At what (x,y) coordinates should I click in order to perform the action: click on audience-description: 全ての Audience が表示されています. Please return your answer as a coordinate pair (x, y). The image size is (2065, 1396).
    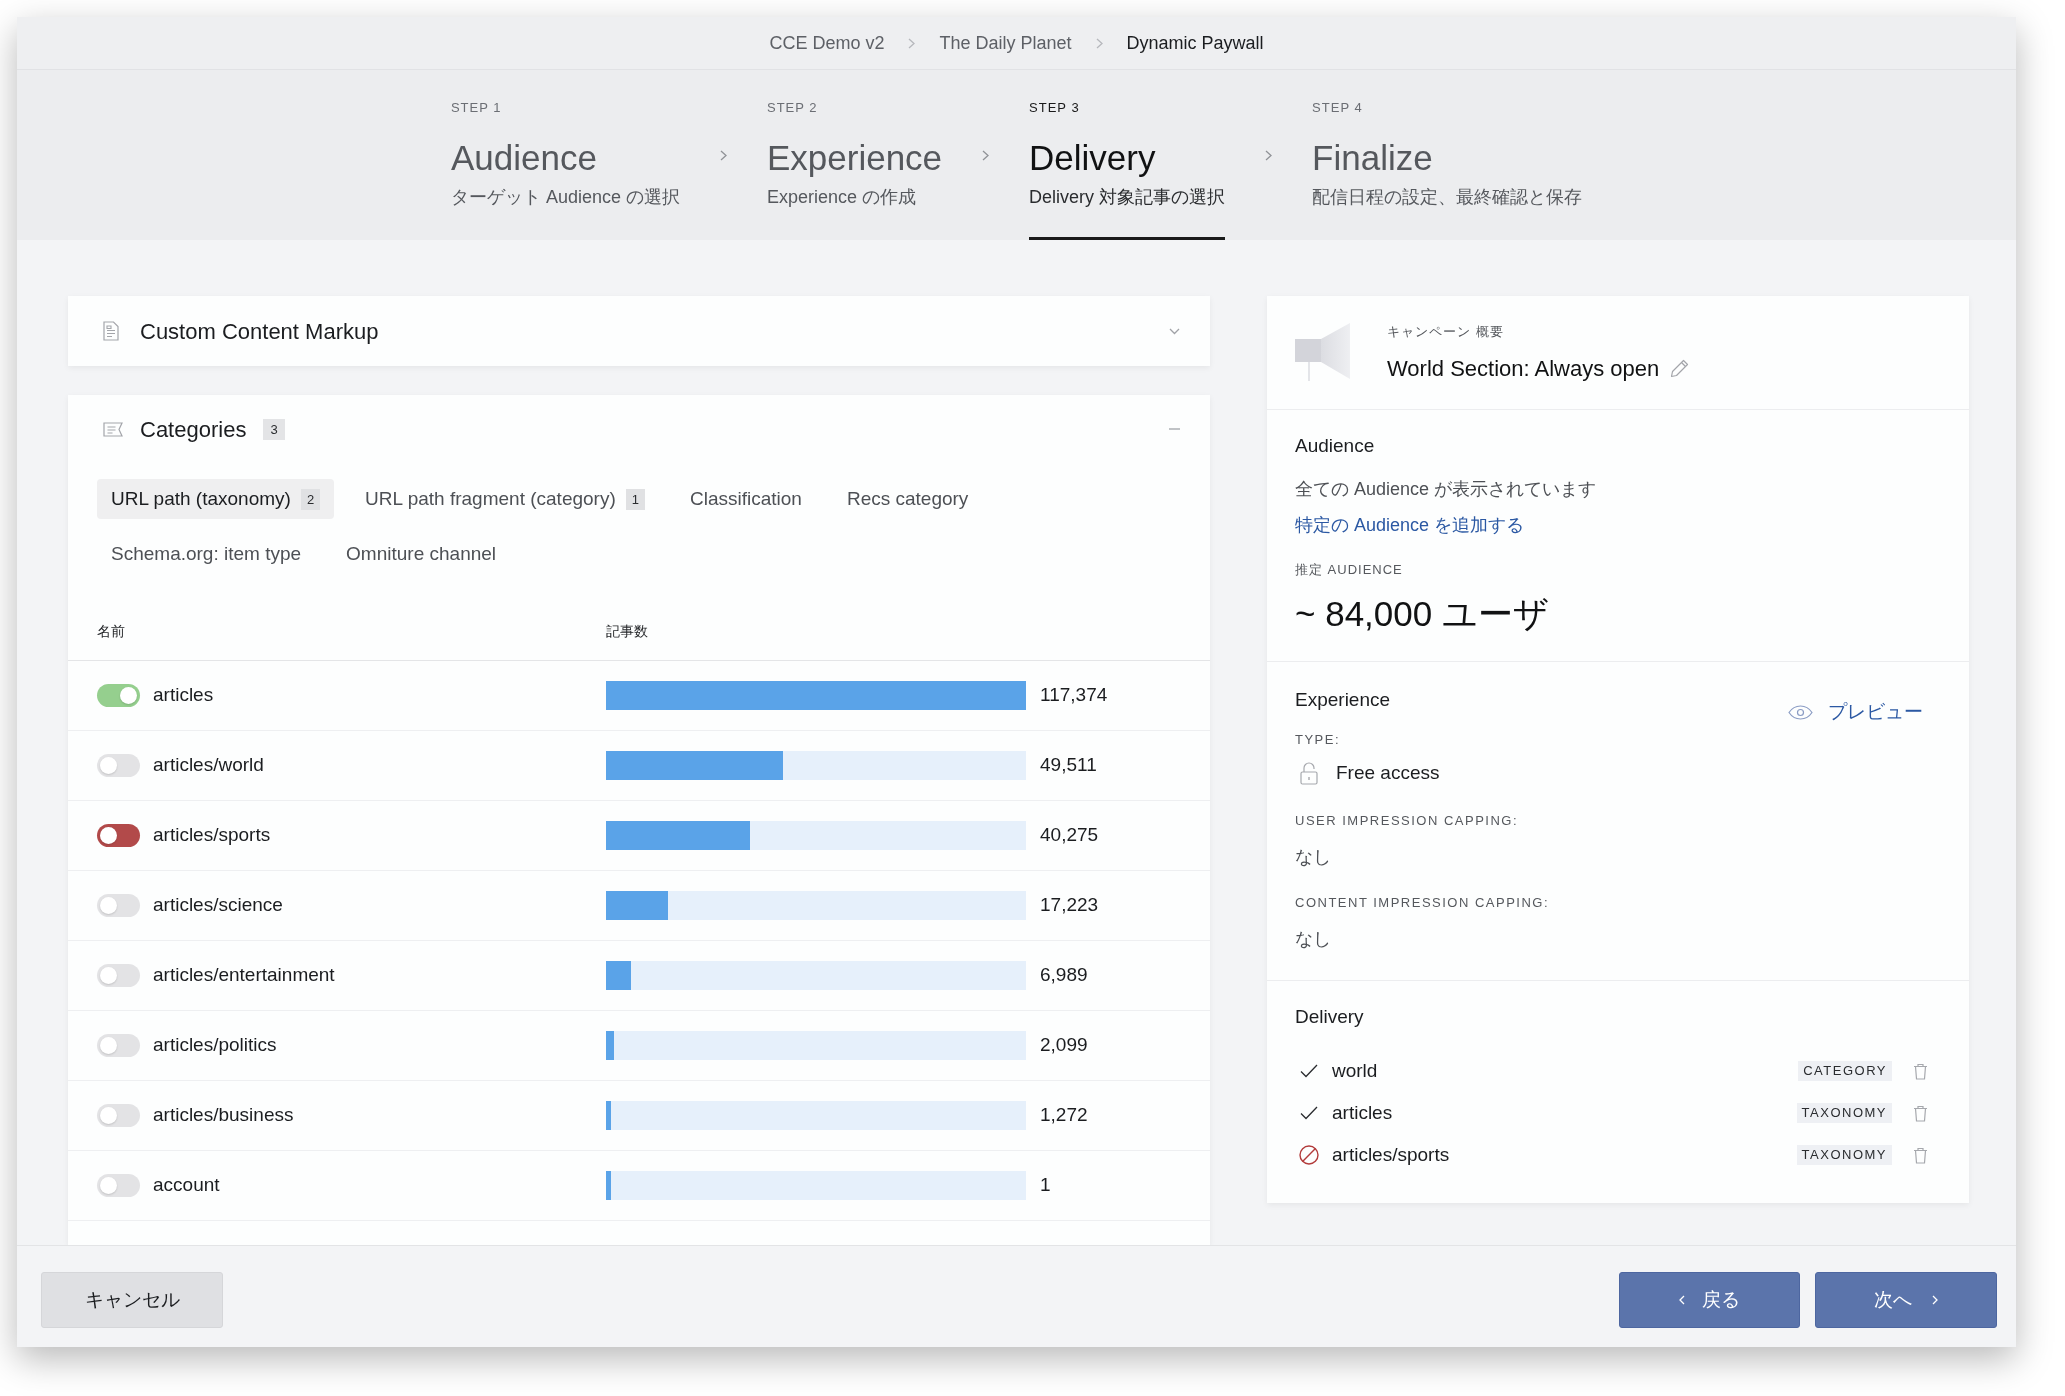
    Looking at the image, I should click on (1446, 489).